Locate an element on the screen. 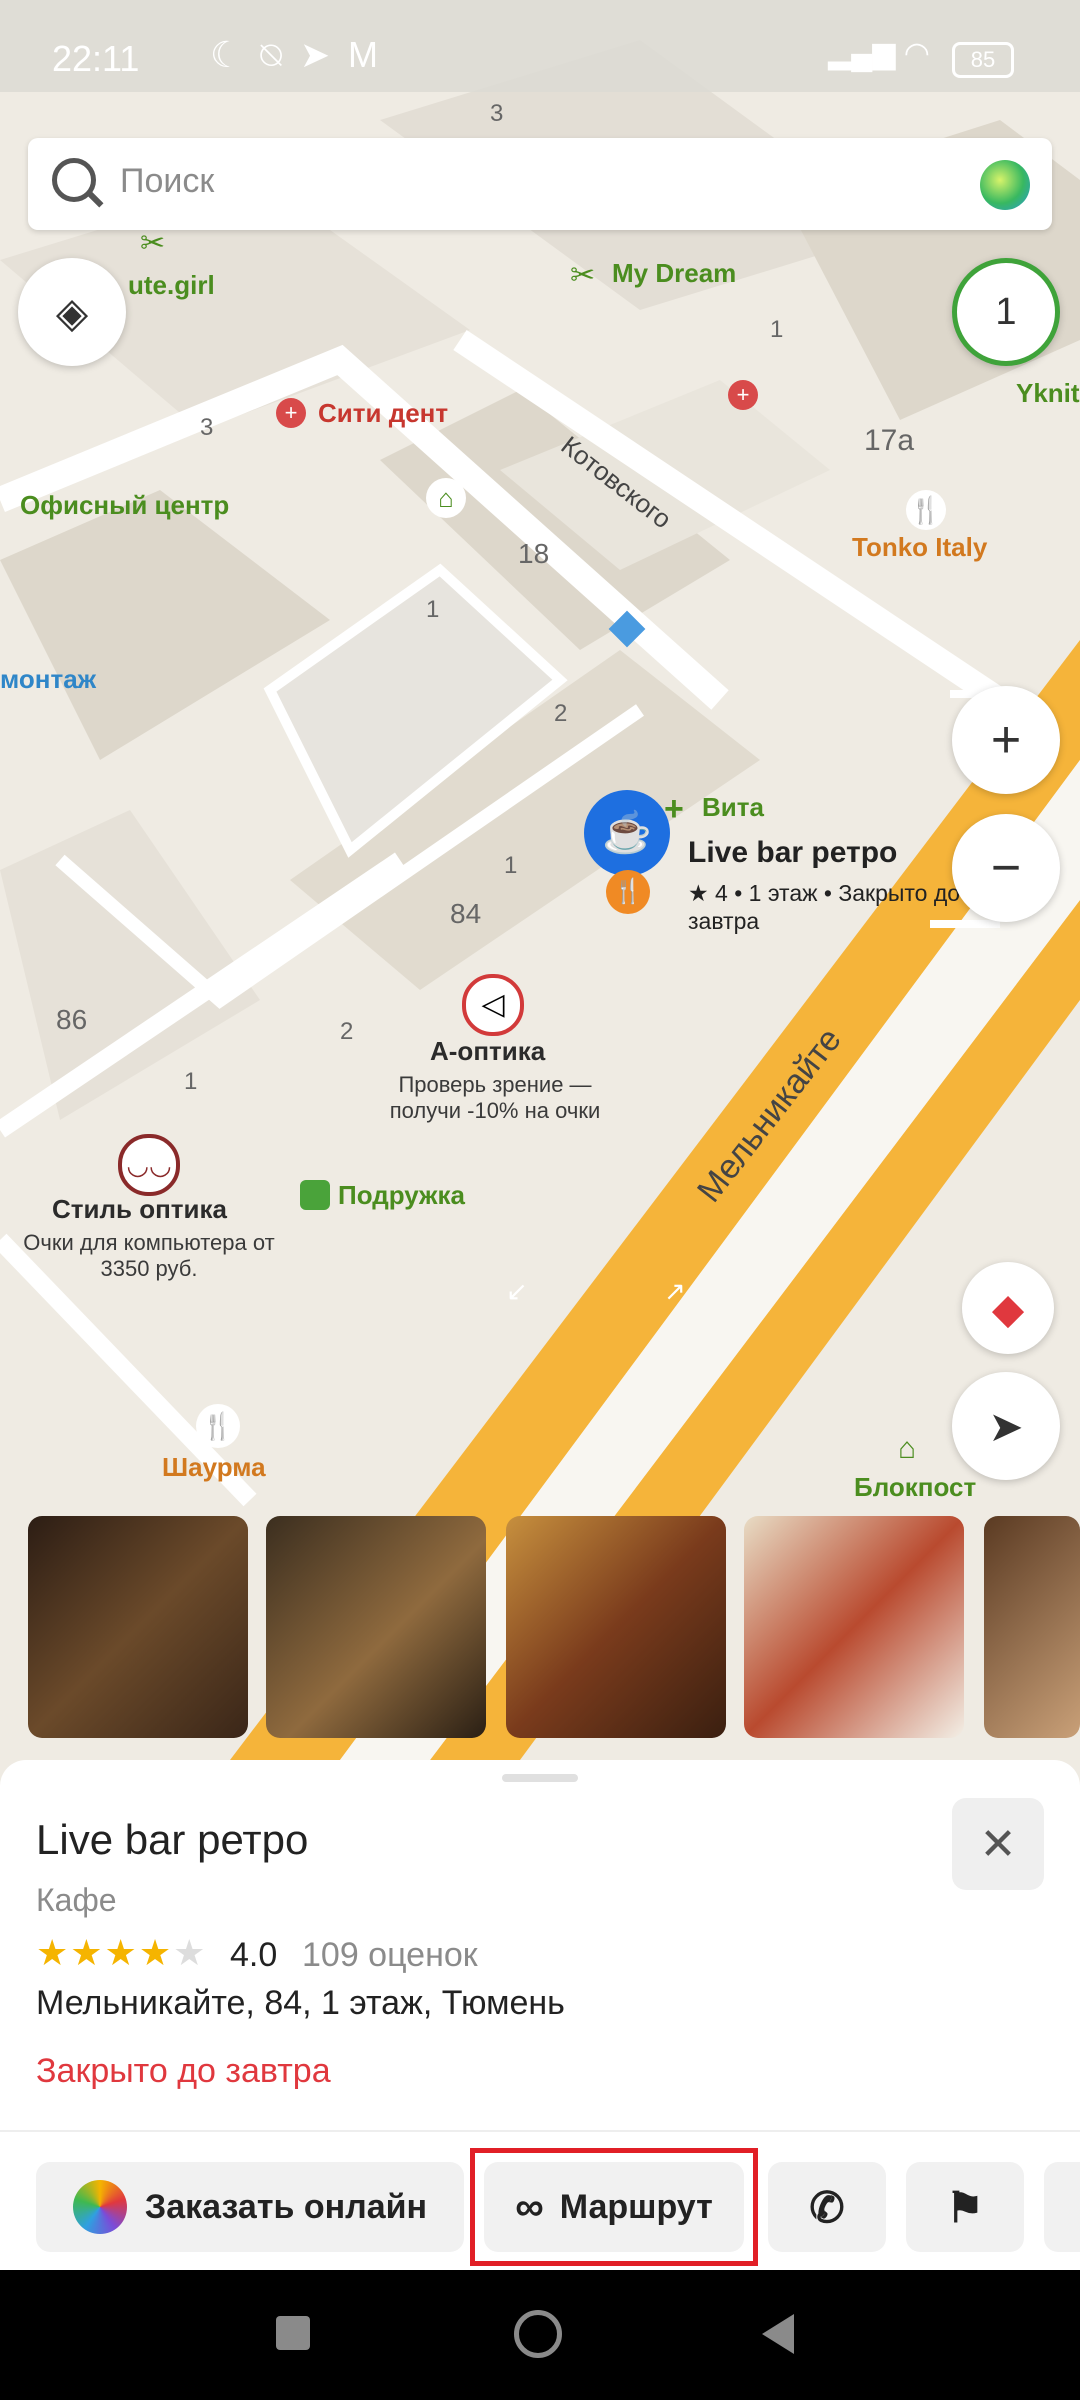 This screenshot has width=1080, height=2400. map-label-stil-optika: Стиль оптика is located at coordinates (139, 1209).